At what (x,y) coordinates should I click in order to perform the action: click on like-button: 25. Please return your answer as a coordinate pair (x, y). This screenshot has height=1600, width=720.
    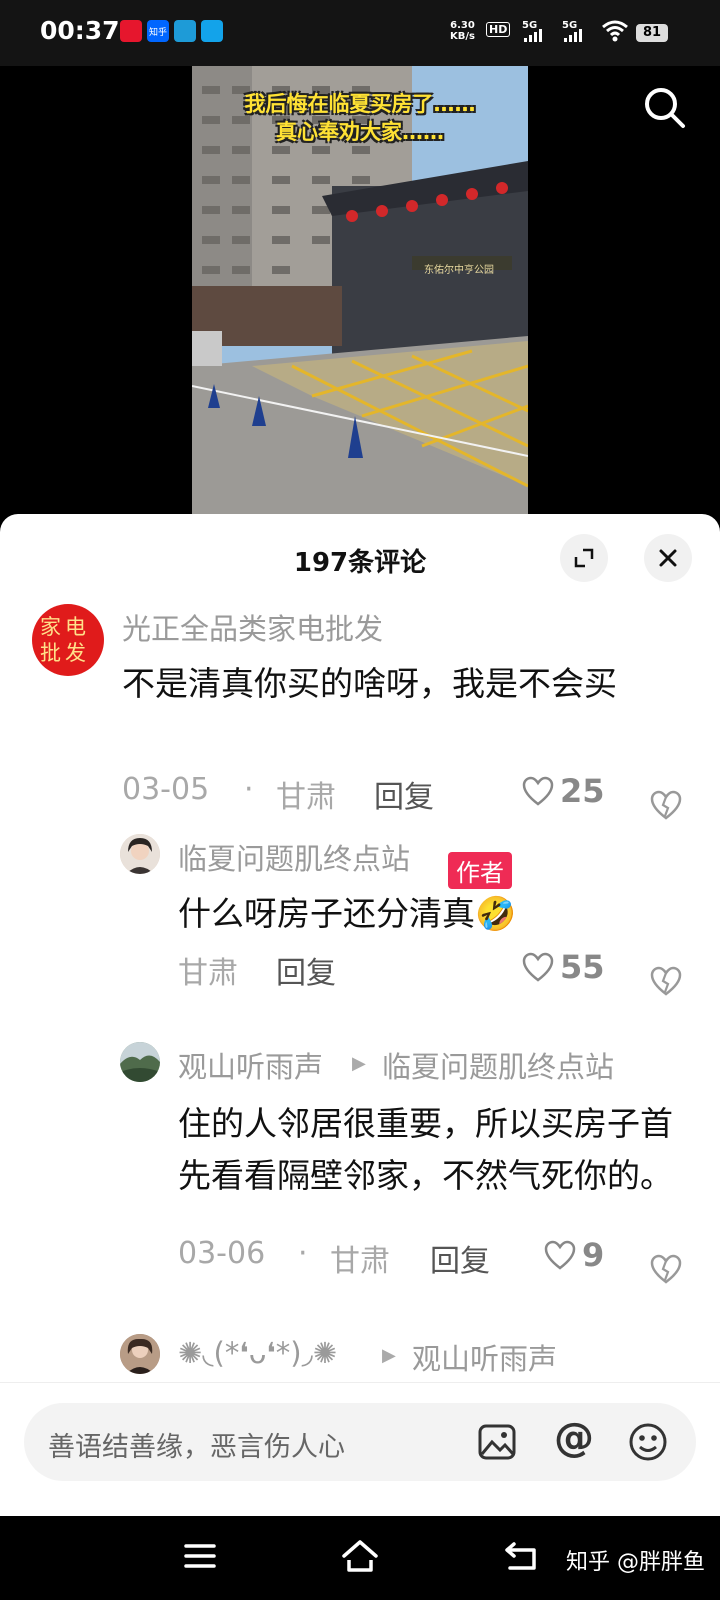
    Looking at the image, I should click on (563, 791).